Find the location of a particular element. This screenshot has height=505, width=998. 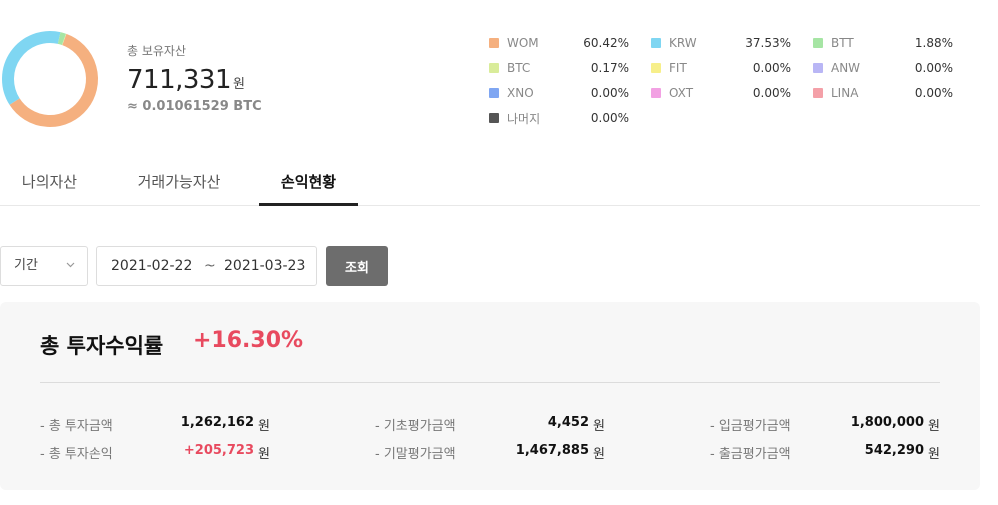

tab-profit-loss: 손익현황 is located at coordinates (308, 183).